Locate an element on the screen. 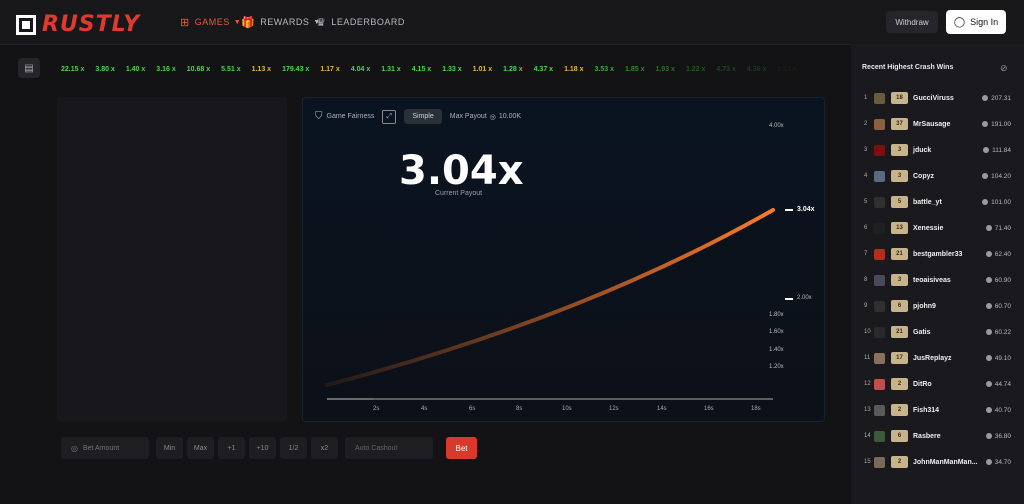  x-tick-label: 6s is located at coordinates (472, 409).